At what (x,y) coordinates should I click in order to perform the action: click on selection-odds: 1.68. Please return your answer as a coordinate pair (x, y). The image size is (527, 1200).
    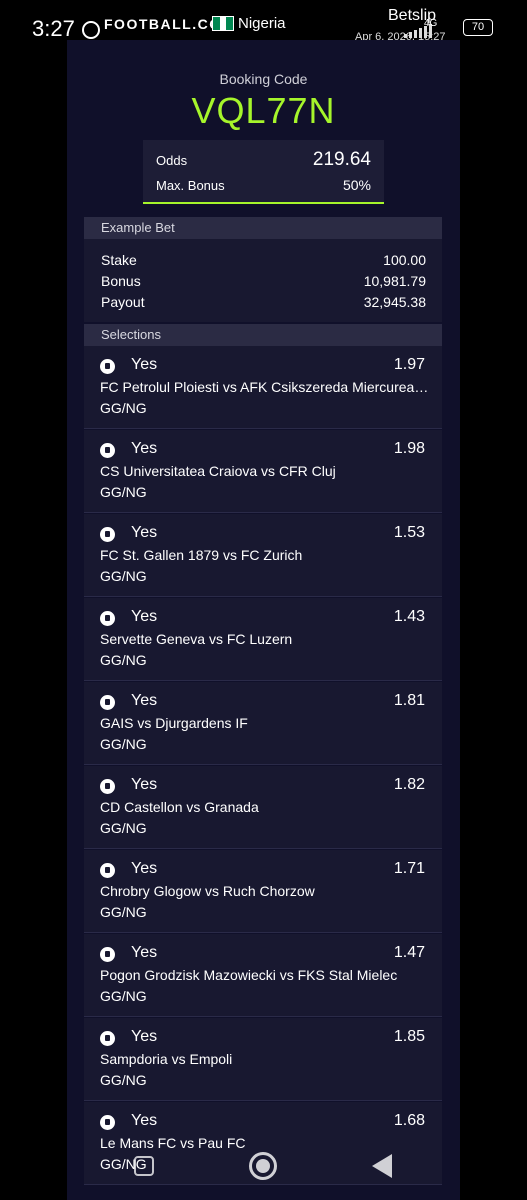
    Looking at the image, I should click on (409, 1120).